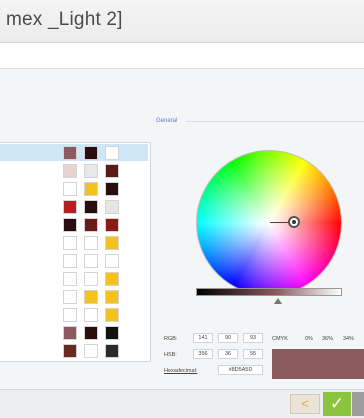 This screenshot has height=418, width=364. Describe the element at coordinates (358, 404) in the screenshot. I see `cancel-button` at that location.